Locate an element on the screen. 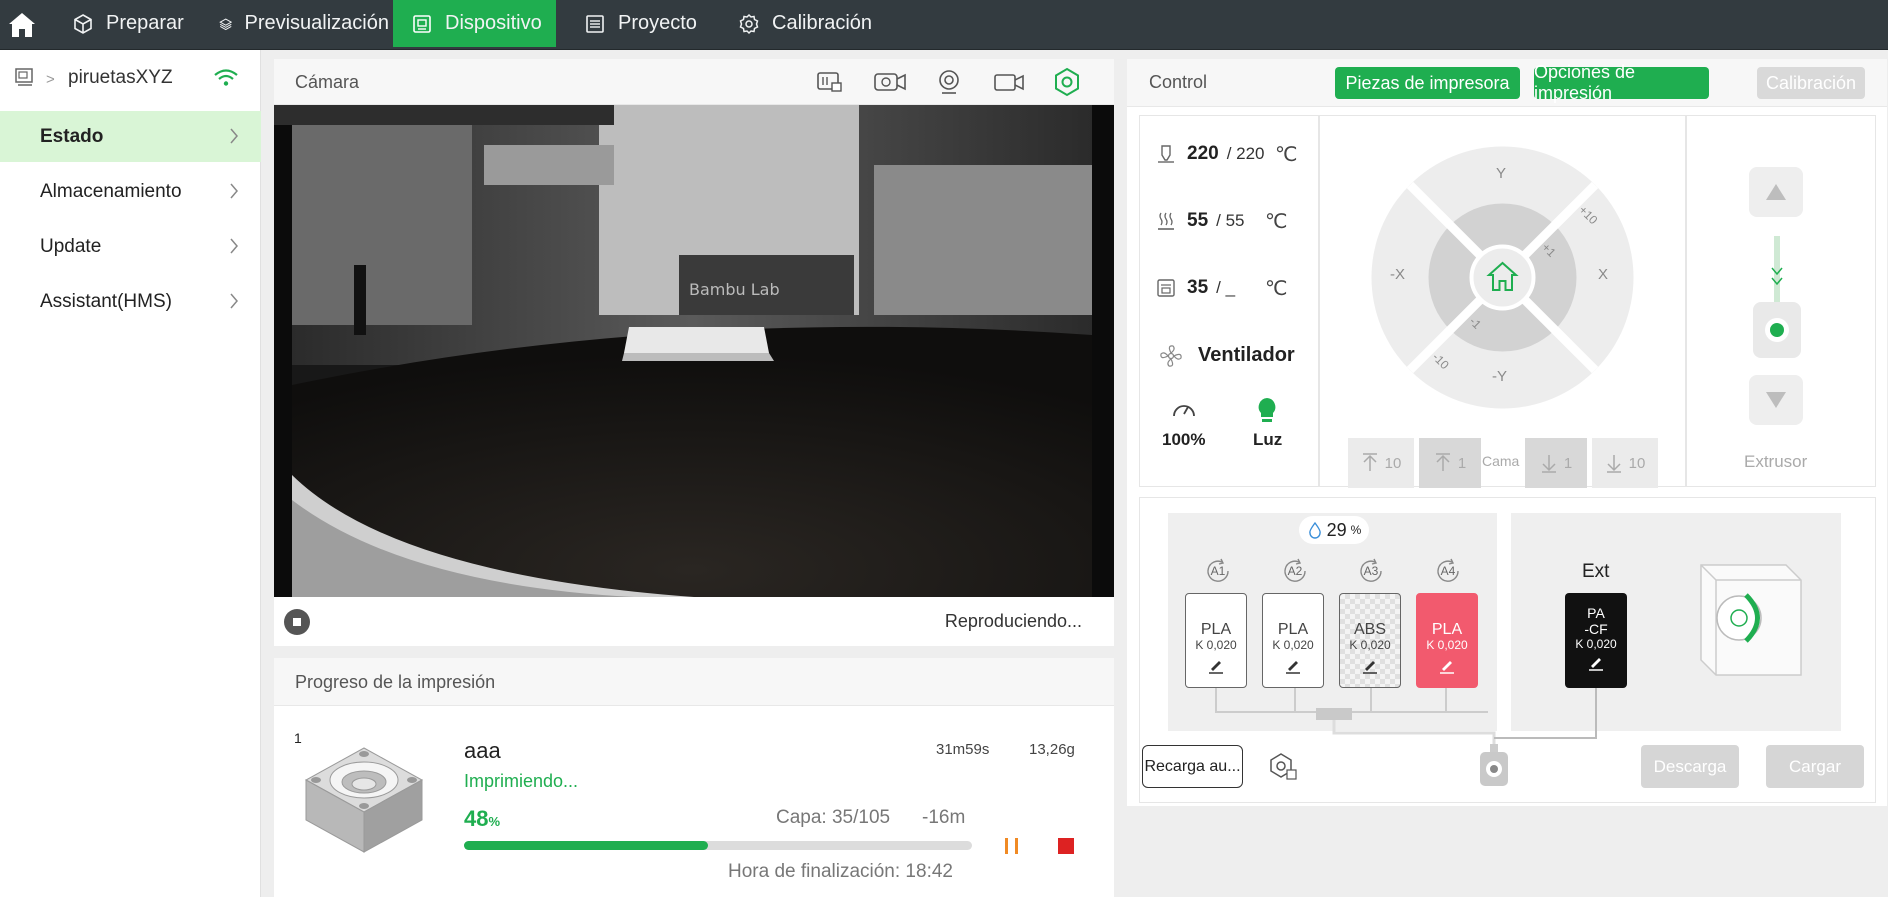 This screenshot has width=1888, height=897. stop-print-button is located at coordinates (1066, 846).